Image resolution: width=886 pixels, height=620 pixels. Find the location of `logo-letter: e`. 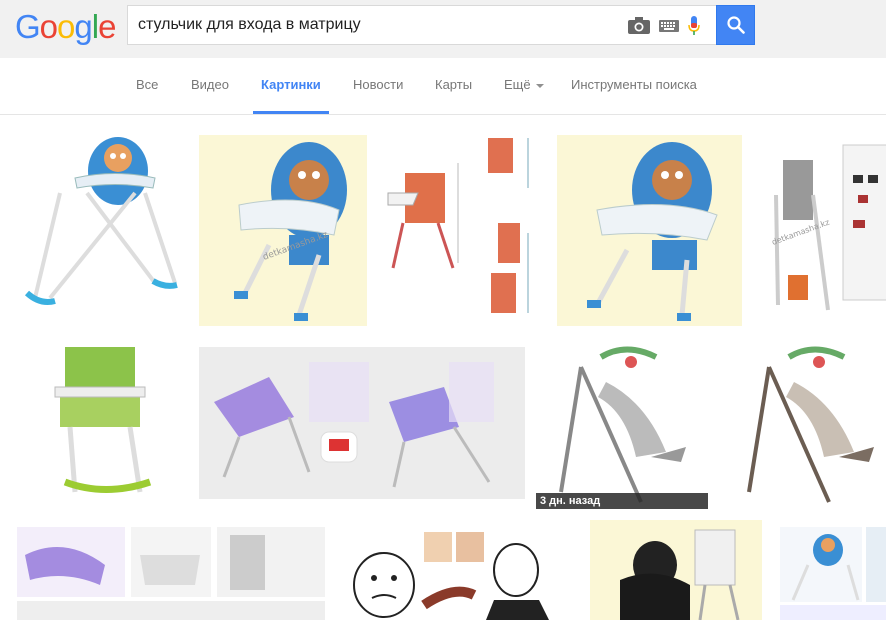

logo-letter: e is located at coordinates (107, 26).